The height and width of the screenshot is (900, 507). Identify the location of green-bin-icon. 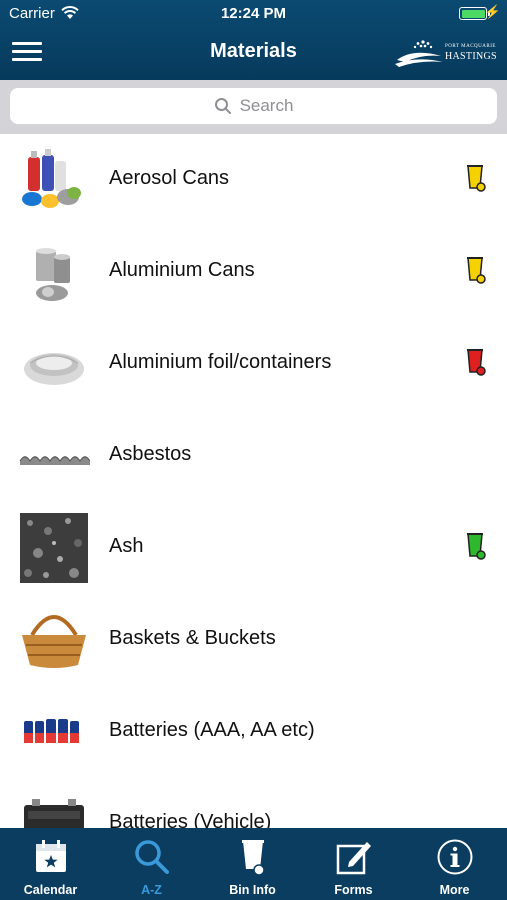
(476, 546).